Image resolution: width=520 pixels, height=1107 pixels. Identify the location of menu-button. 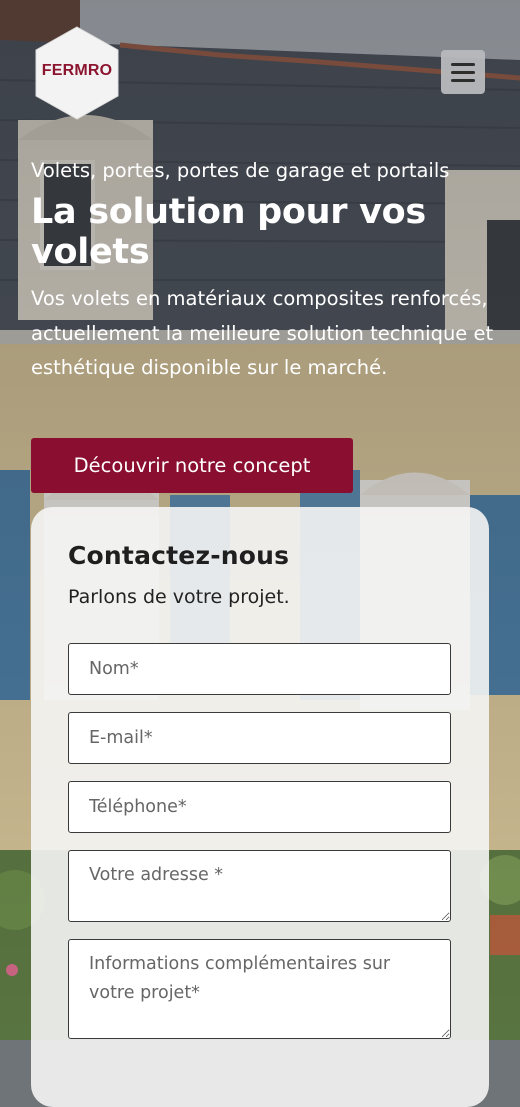
(463, 72).